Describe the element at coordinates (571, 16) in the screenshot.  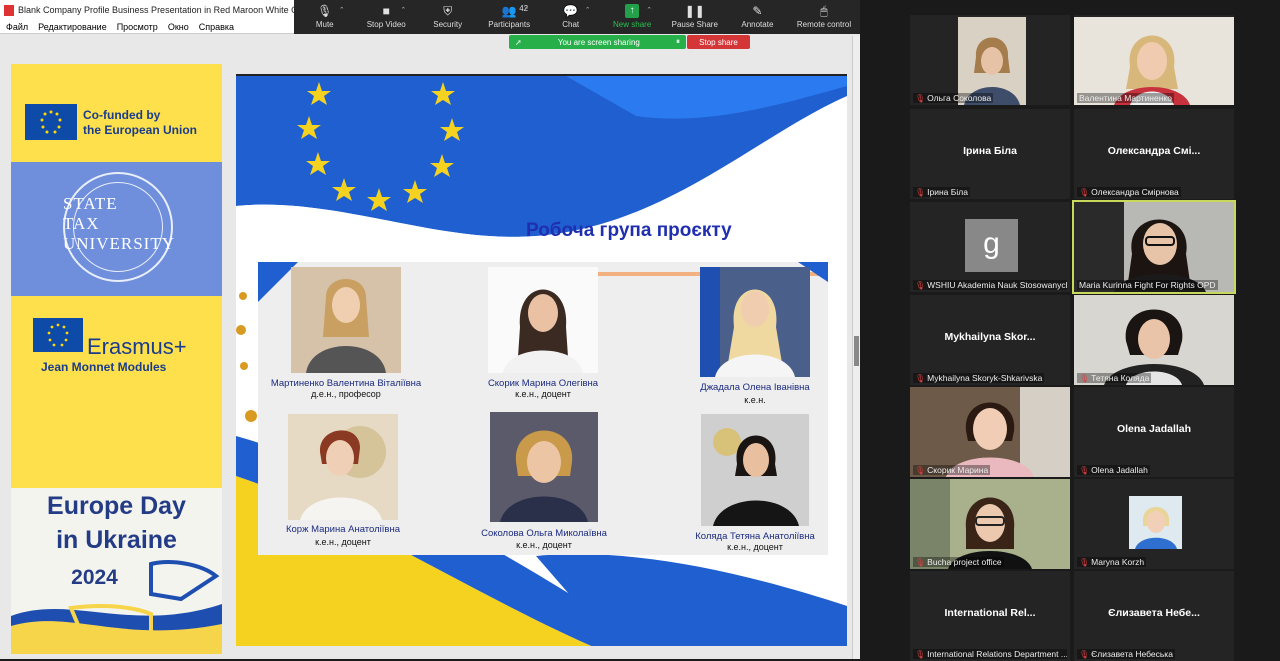
I see `chat-button: 💬 ⌃ Chat` at that location.